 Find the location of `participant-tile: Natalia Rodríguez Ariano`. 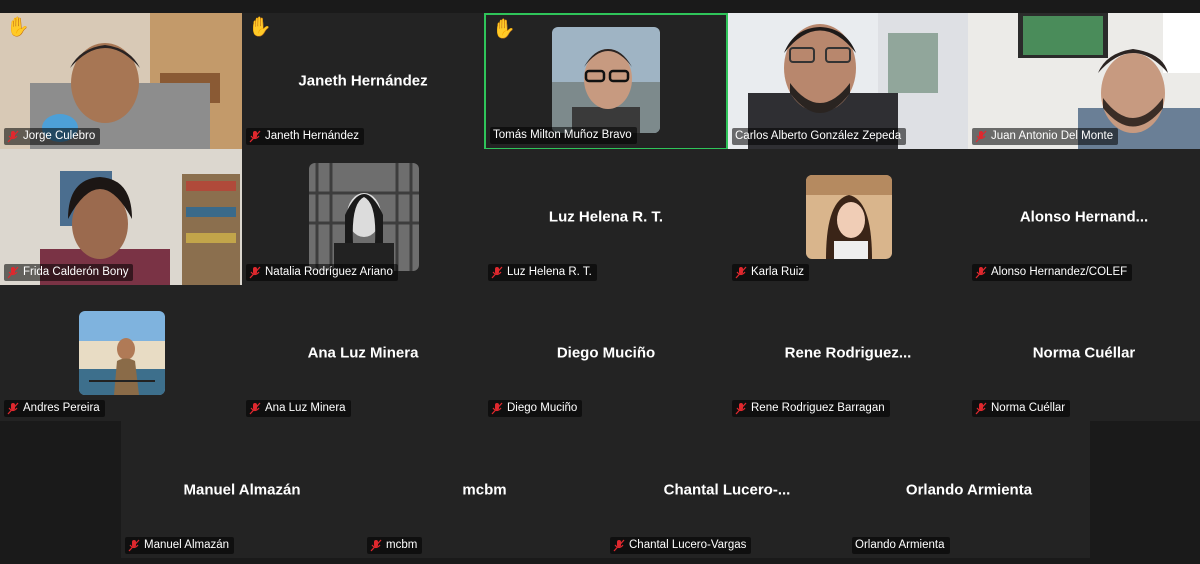

participant-tile: Natalia Rodríguez Ariano is located at coordinates (363, 217).